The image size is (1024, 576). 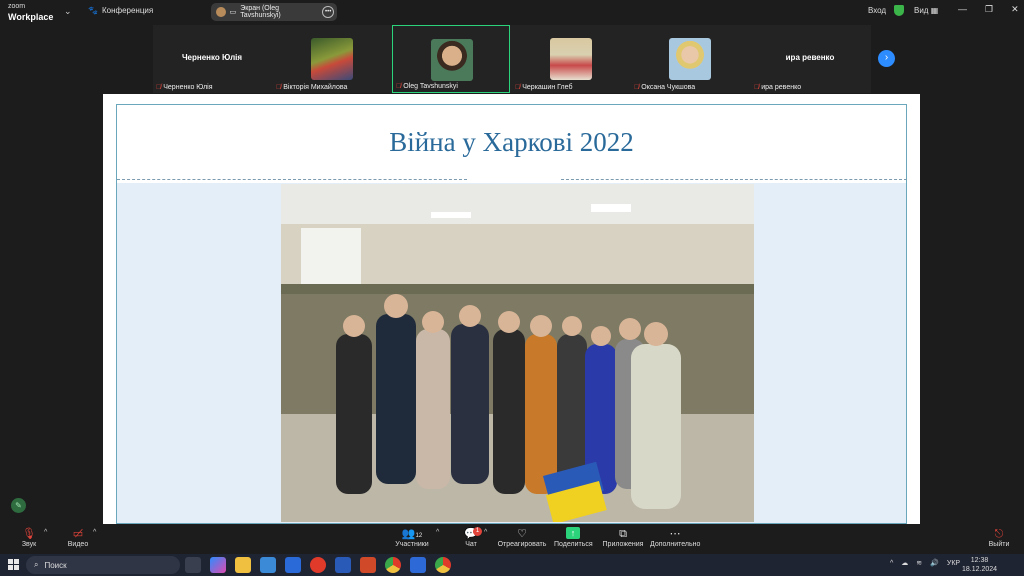 What do you see at coordinates (120, 10) in the screenshot?
I see `conference-menu: 🐾 Конференция` at bounding box center [120, 10].